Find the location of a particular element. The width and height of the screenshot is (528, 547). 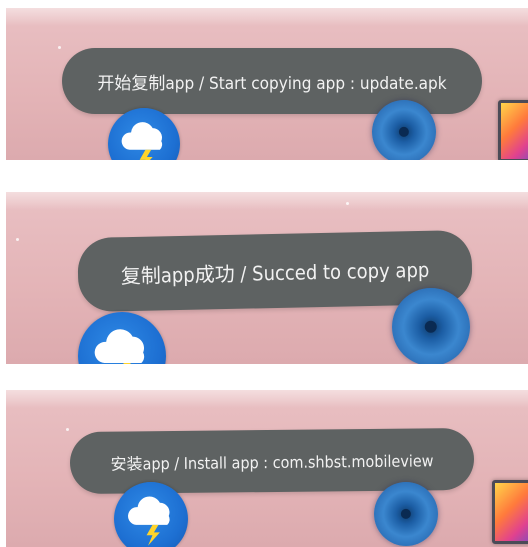

toast-text: 复制app成功 / Succed to copy app is located at coordinates (275, 272).